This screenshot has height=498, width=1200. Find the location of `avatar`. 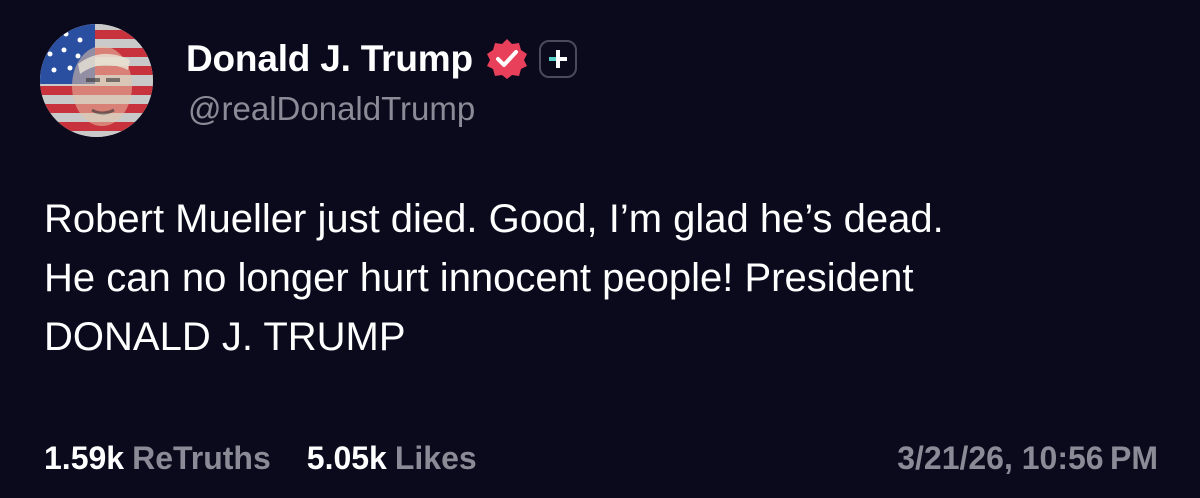

avatar is located at coordinates (96, 80).